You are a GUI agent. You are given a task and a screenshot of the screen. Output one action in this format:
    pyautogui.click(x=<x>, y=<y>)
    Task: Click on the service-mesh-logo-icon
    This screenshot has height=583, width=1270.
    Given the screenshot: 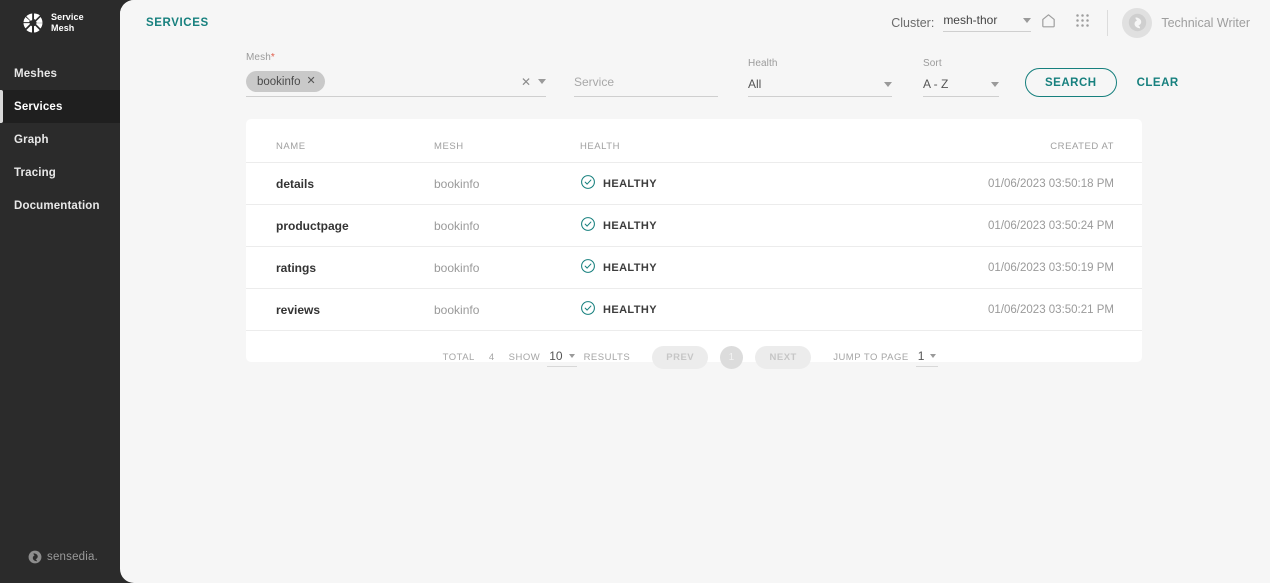 What is the action you would take?
    pyautogui.click(x=33, y=23)
    